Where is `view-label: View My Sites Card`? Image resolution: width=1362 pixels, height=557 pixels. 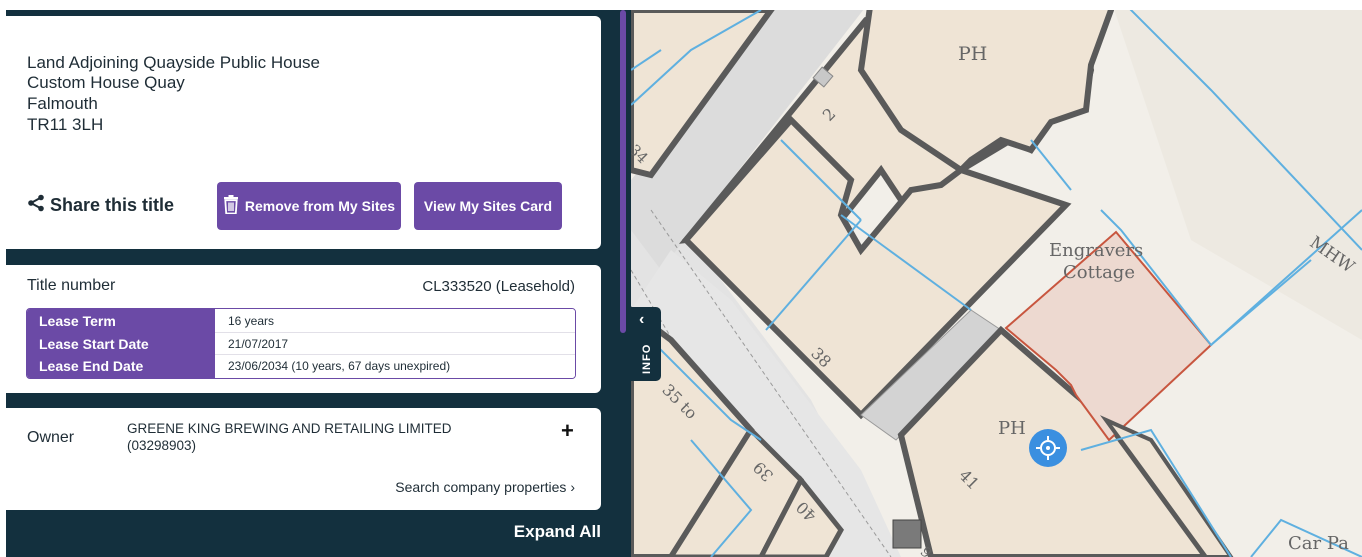 view-label: View My Sites Card is located at coordinates (488, 206).